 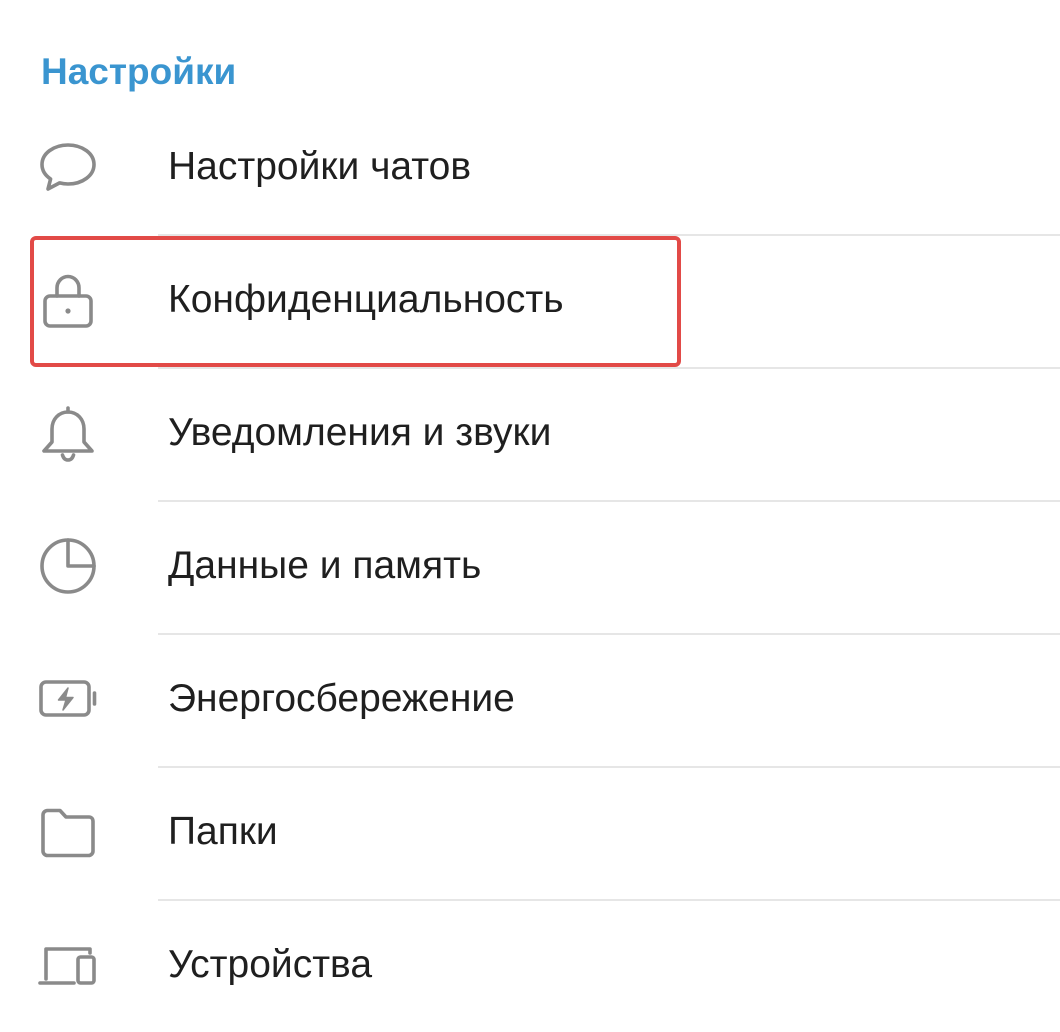 What do you see at coordinates (530, 167) in the screenshot?
I see `settings-item-chat-settings: Настройки чатов` at bounding box center [530, 167].